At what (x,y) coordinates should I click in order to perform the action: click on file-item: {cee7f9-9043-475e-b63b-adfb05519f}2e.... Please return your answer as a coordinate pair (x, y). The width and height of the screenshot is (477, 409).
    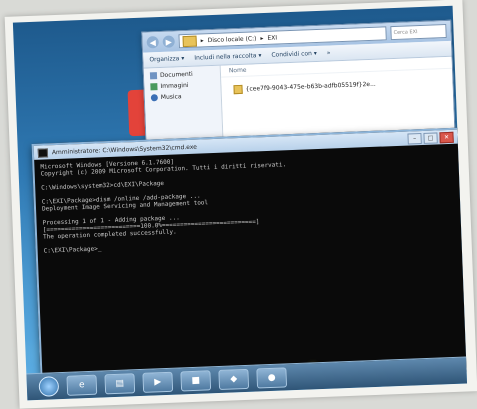
    Looking at the image, I should click on (336, 85).